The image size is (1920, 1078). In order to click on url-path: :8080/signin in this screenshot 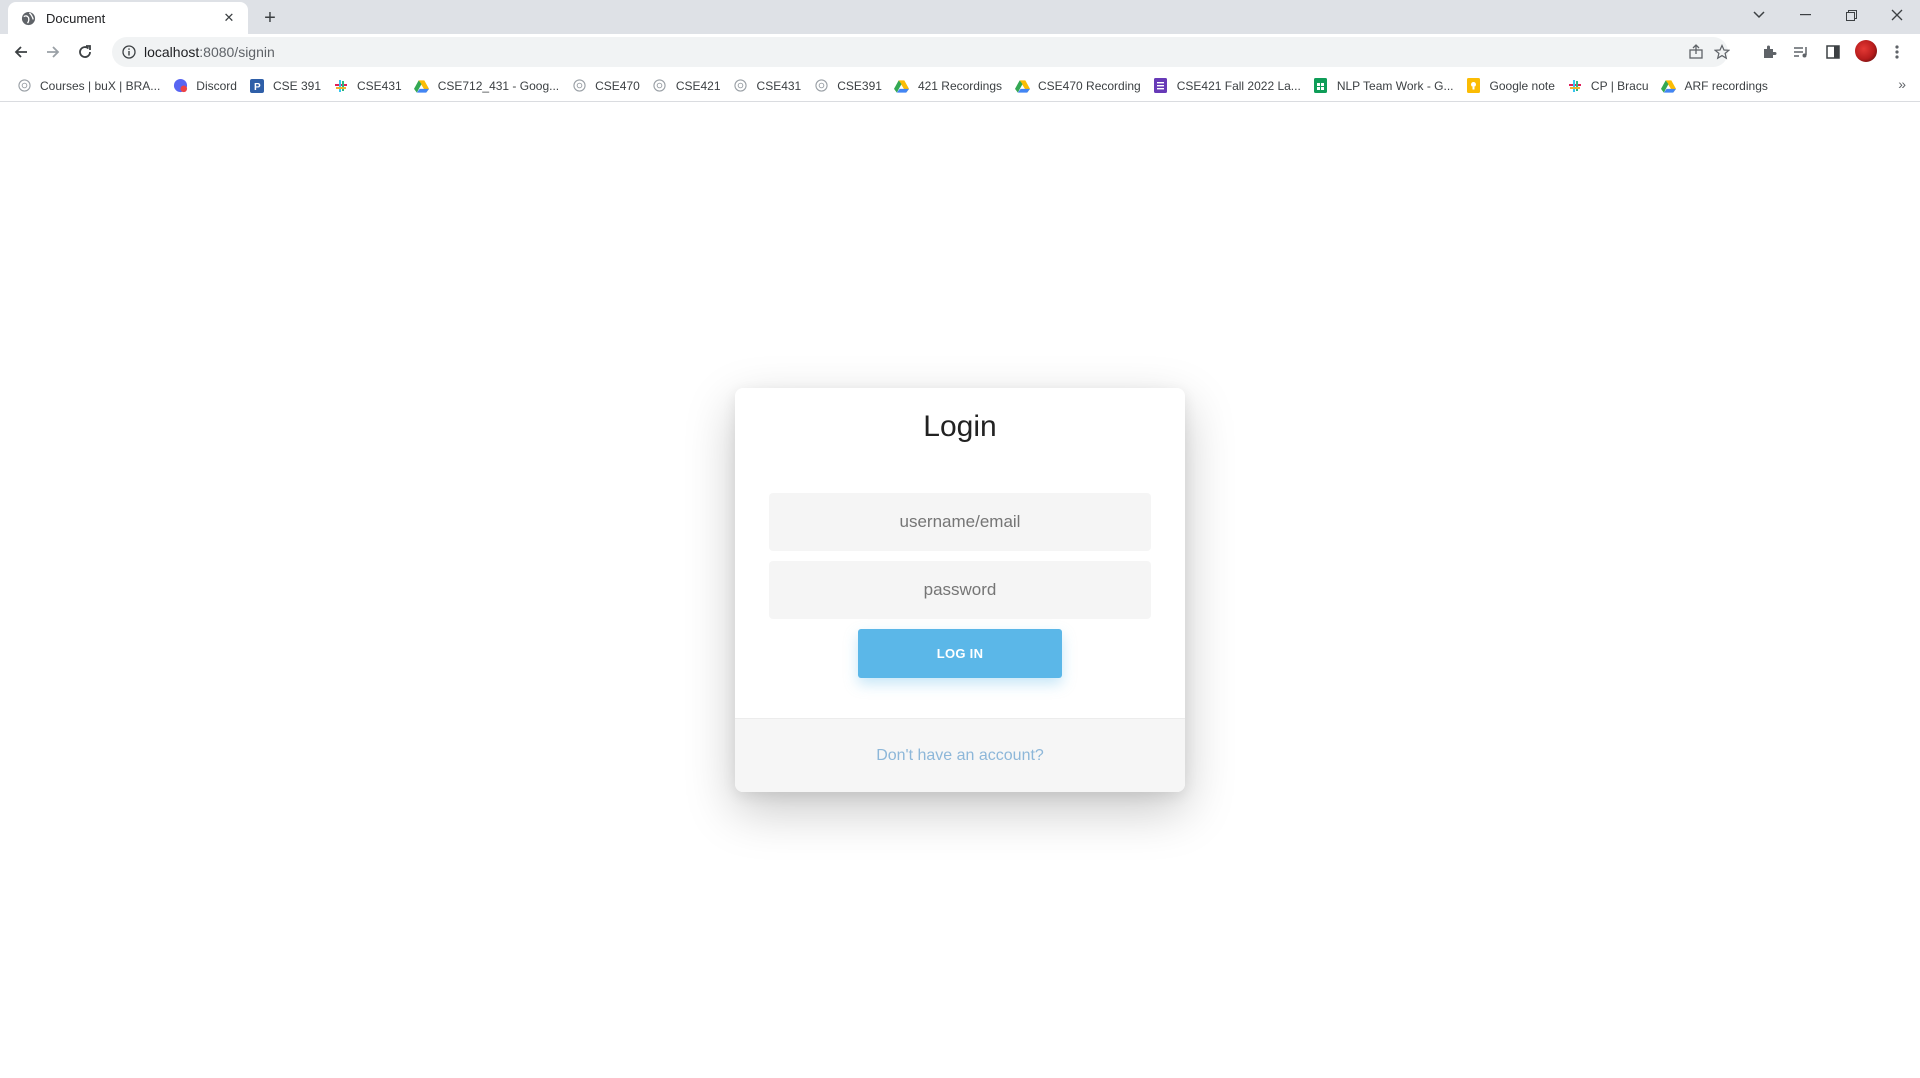, I will do `click(237, 52)`.